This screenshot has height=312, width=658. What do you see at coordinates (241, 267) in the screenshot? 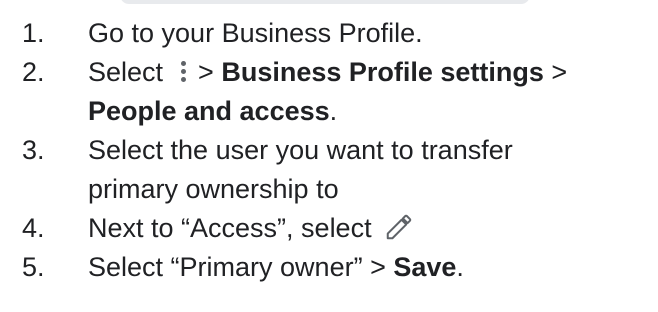
I see `step-text-prefix: Select “Primary owner” >` at bounding box center [241, 267].